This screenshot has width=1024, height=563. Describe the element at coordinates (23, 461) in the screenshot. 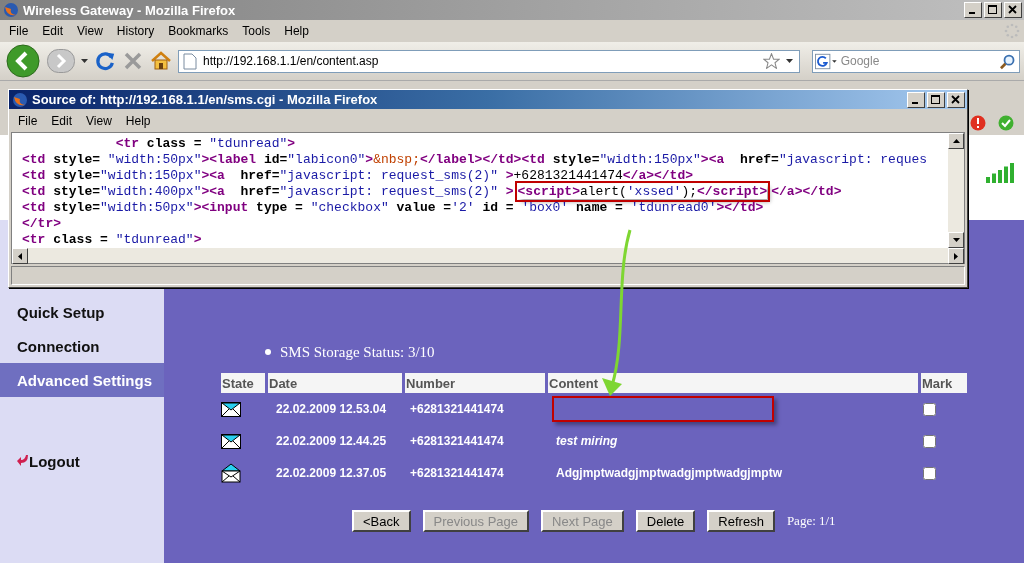

I see `return-arrow-icon` at that location.